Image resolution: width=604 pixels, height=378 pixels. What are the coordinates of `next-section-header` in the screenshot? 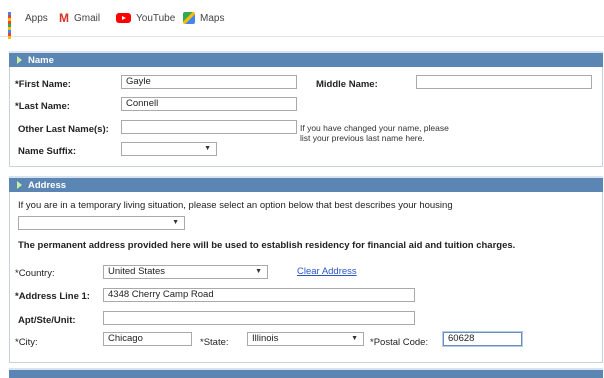 It's located at (306, 373).